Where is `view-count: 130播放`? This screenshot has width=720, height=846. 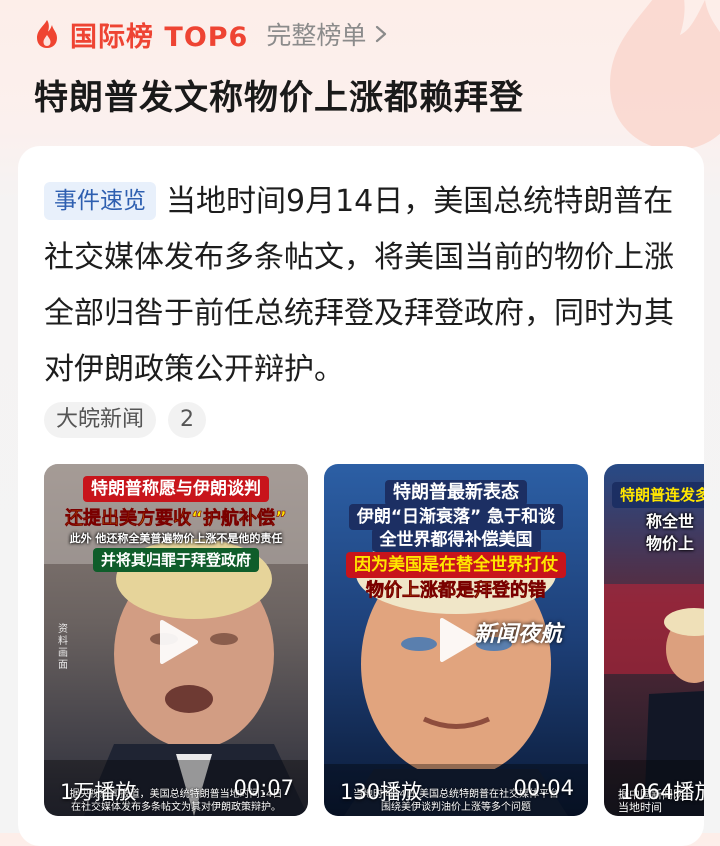
view-count: 130播放 is located at coordinates (381, 792).